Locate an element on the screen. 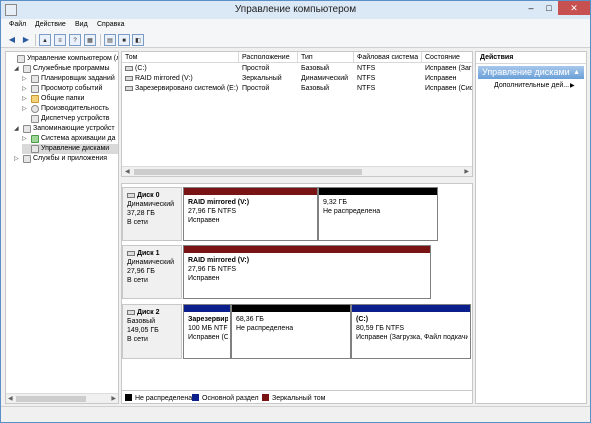 The width and height of the screenshot is (591, 423). disk-1-label: Диск 1 Динамический 27,96 ГБ В сети is located at coordinates (152, 272).